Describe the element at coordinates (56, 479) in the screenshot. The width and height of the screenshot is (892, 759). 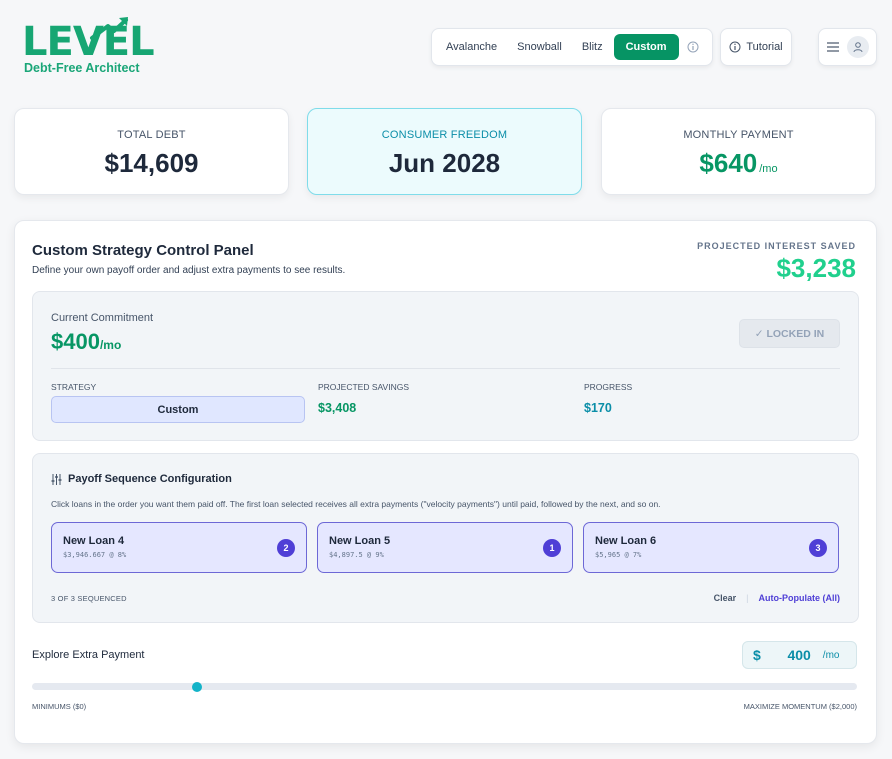
I see `sliders-icon` at that location.